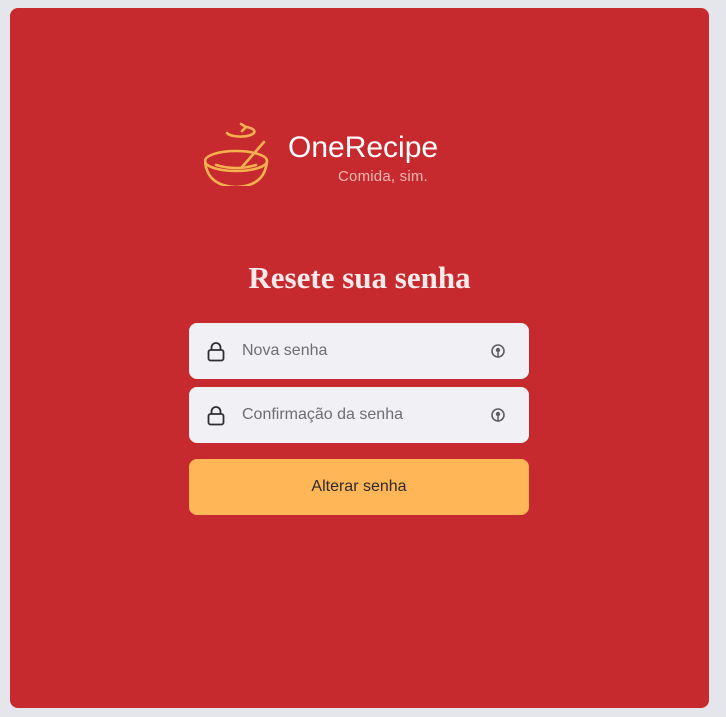 This screenshot has height=717, width=726. What do you see at coordinates (383, 176) in the screenshot?
I see `brand-tagline: Comida, sim.` at bounding box center [383, 176].